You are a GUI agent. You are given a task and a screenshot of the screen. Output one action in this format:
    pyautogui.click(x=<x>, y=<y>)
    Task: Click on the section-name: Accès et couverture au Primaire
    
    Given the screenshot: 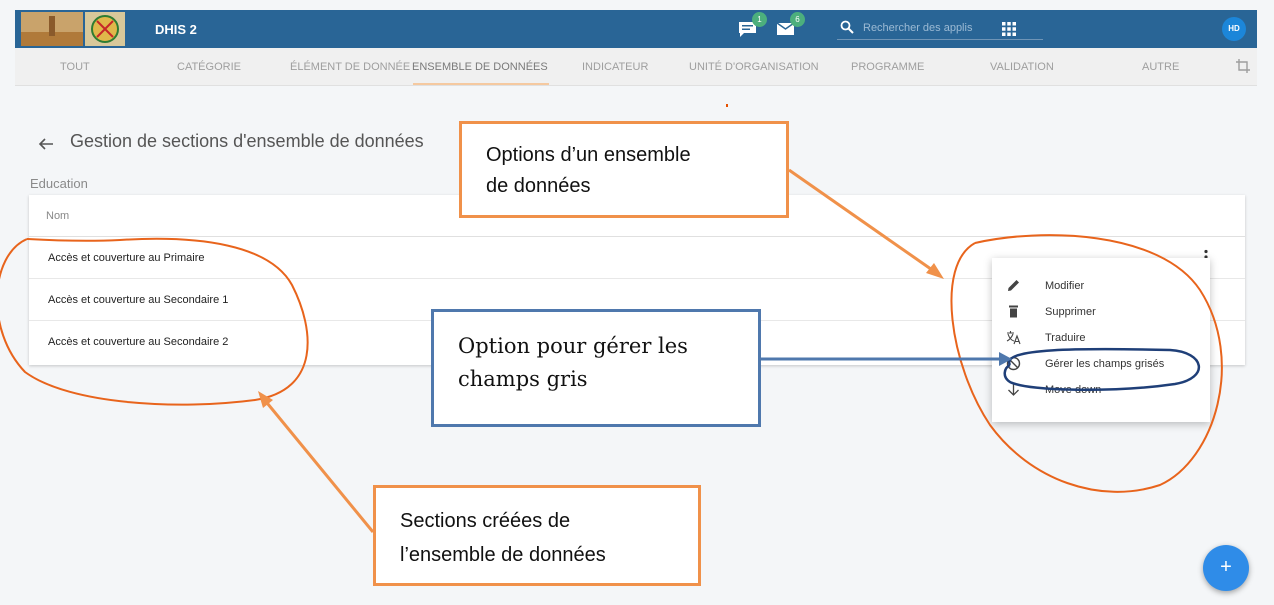 What is the action you would take?
    pyautogui.click(x=126, y=258)
    